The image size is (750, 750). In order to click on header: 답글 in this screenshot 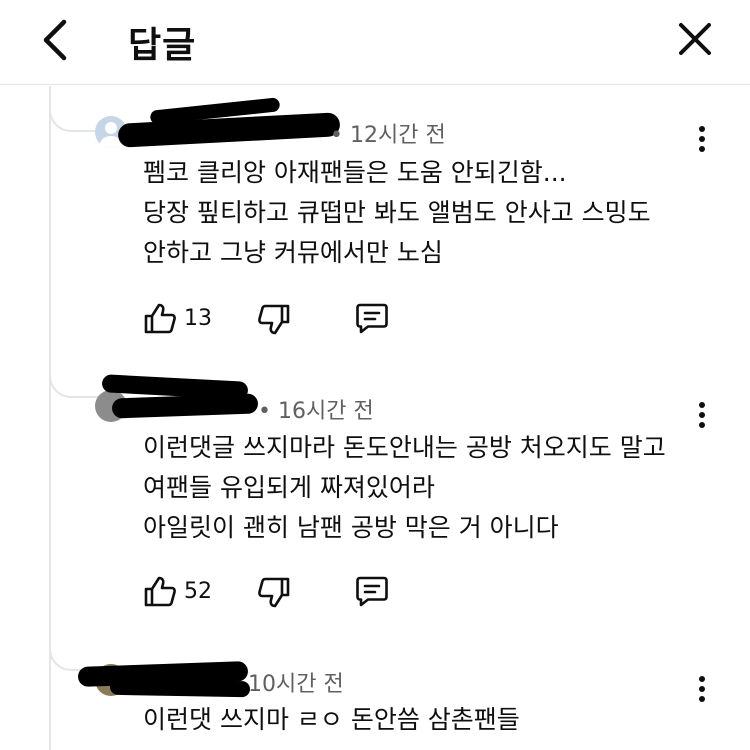, I will do `click(375, 42)`.